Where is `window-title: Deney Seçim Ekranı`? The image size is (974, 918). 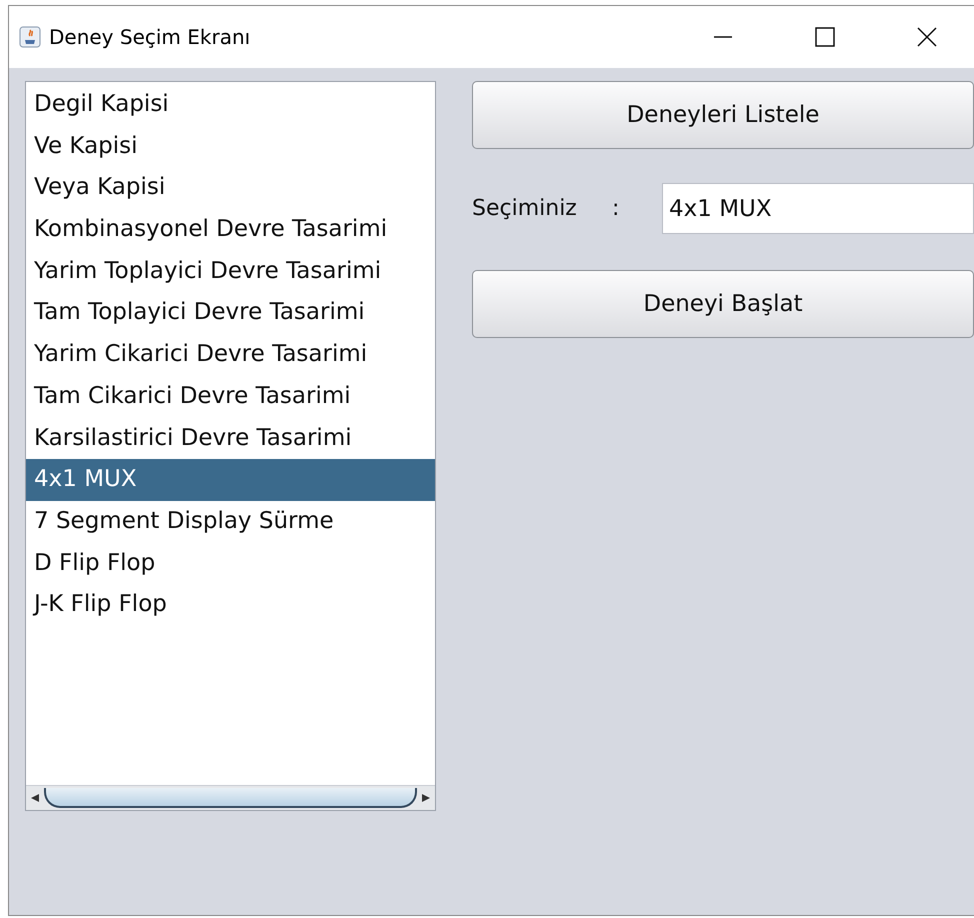
window-title: Deney Seçim Ekranı is located at coordinates (150, 37).